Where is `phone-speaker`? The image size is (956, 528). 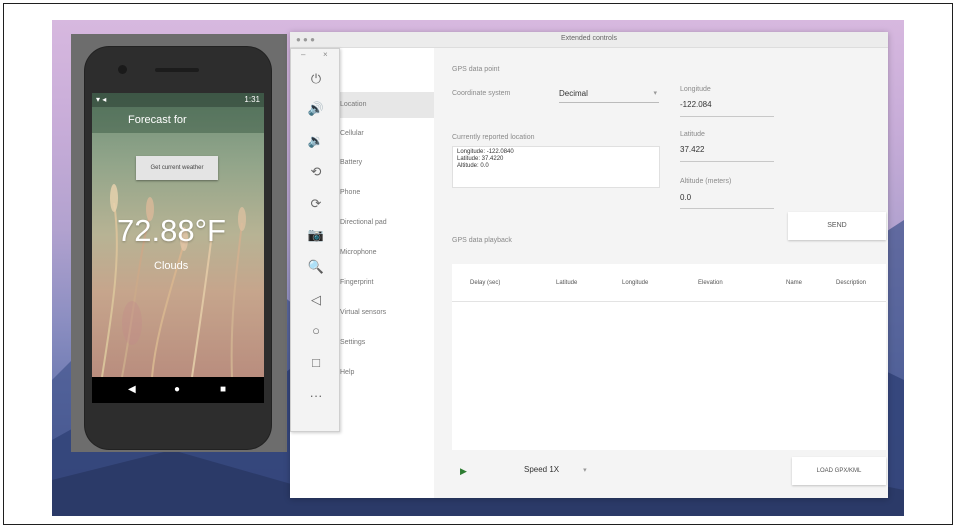 phone-speaker is located at coordinates (177, 70).